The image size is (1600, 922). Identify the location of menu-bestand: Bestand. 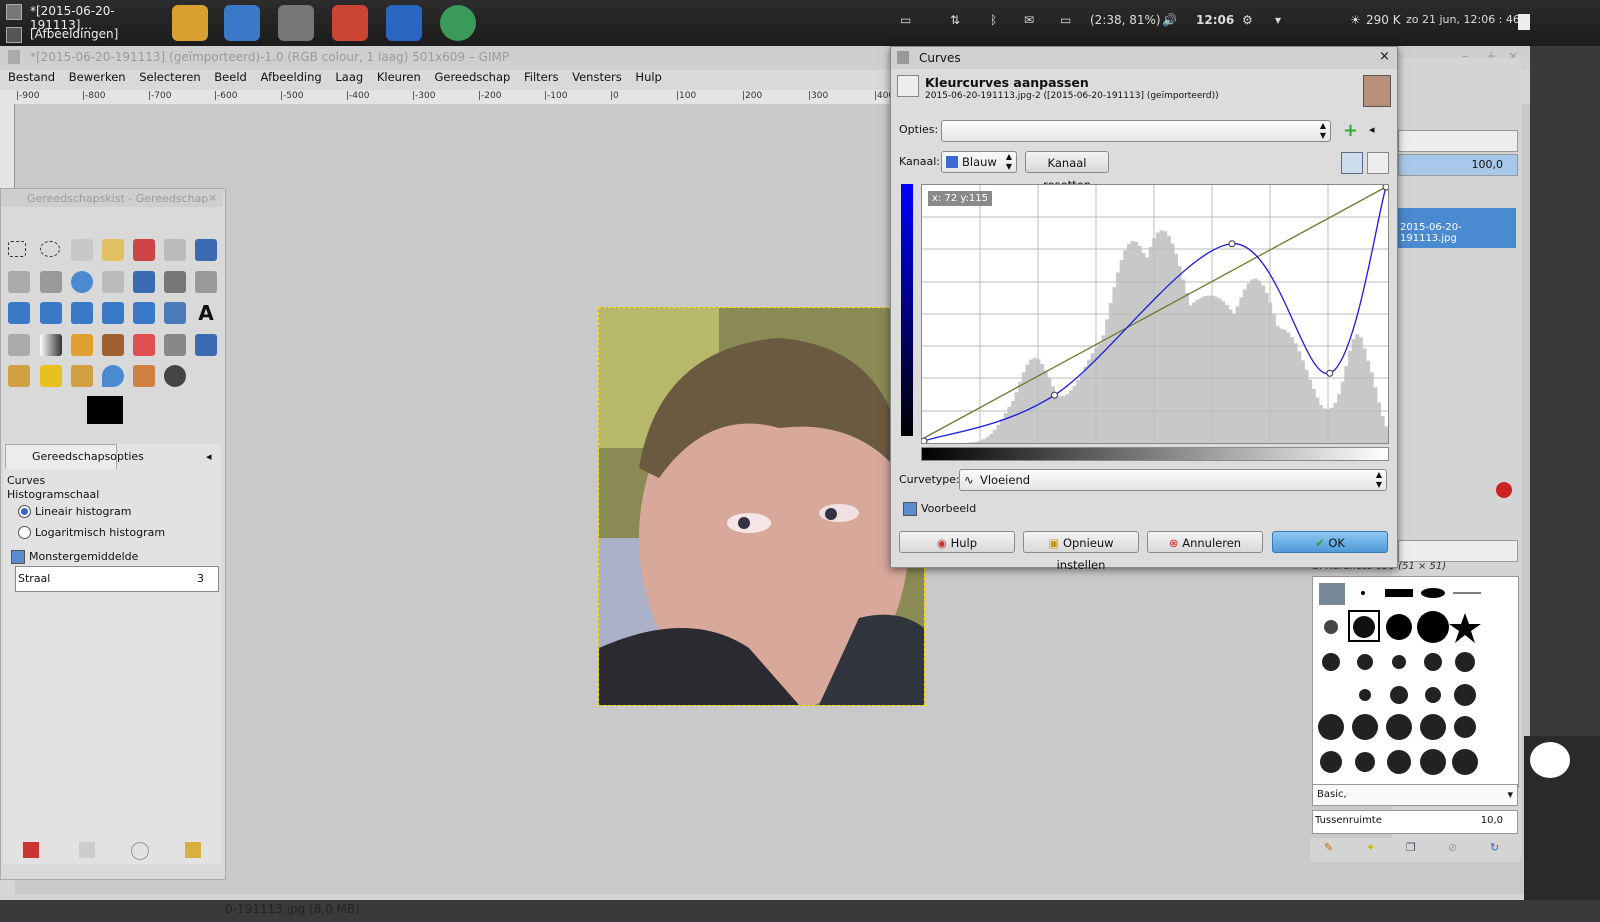
(31, 77).